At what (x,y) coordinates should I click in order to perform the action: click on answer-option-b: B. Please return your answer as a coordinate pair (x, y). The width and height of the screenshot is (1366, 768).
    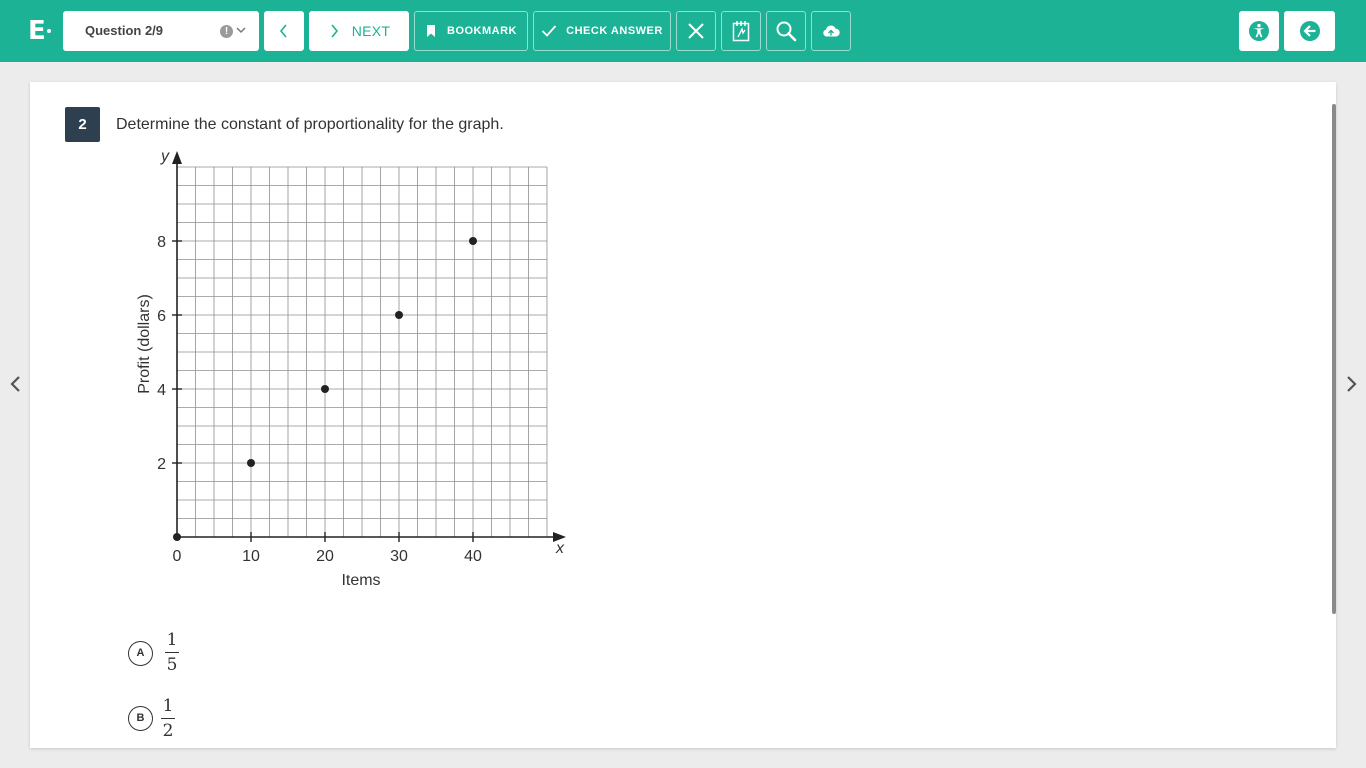
    Looking at the image, I should click on (140, 718).